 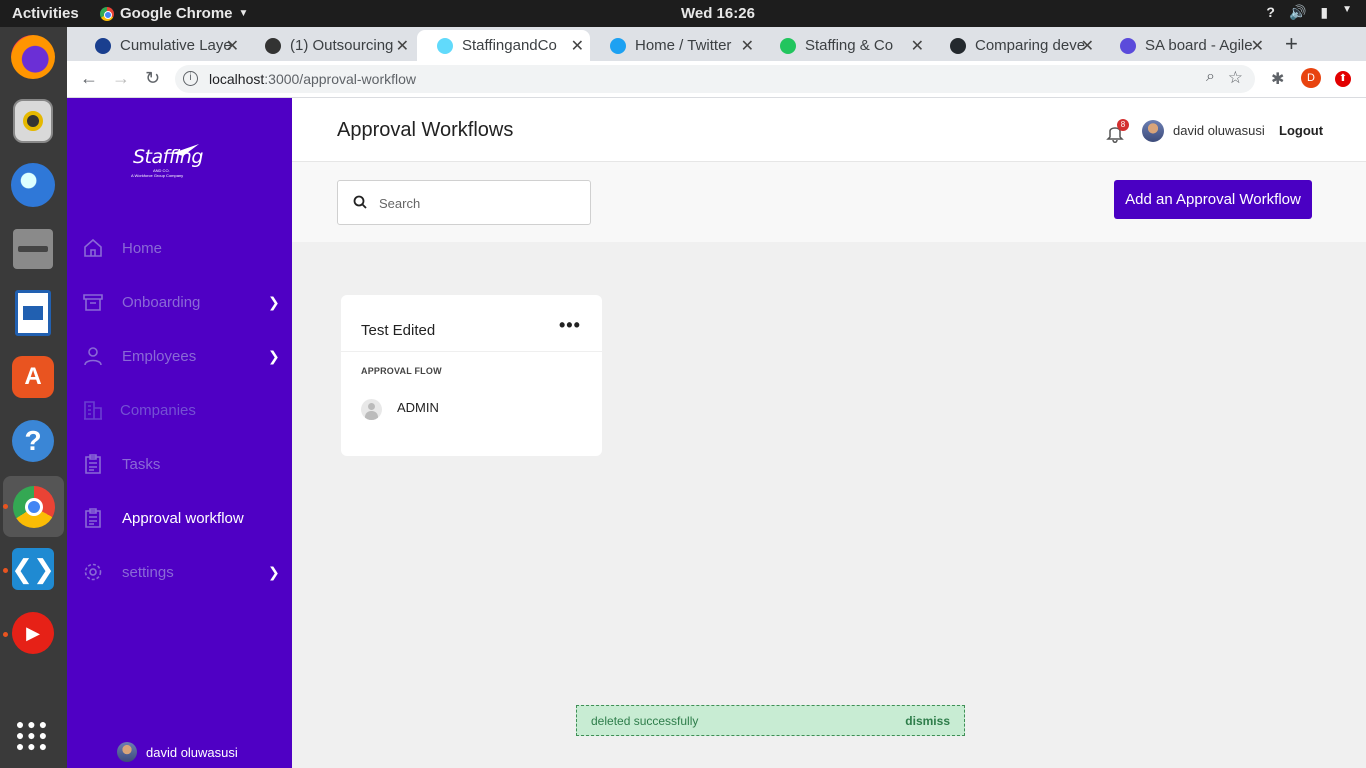 I want to click on github-icon, so click(x=958, y=45).